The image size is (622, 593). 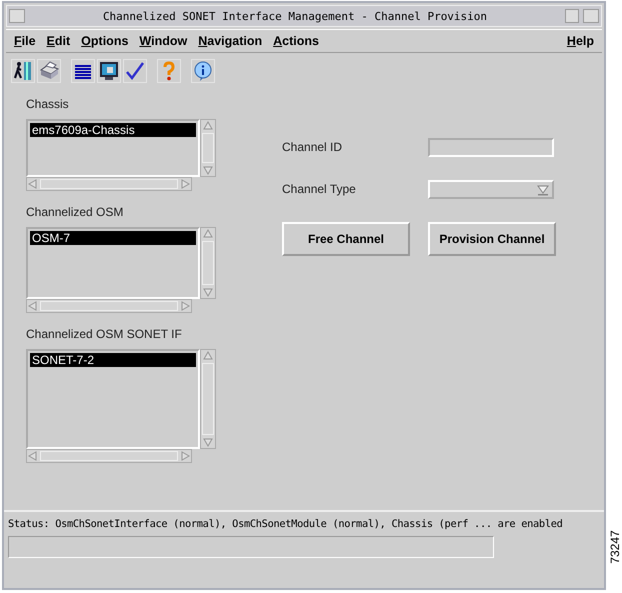 What do you see at coordinates (113, 238) in the screenshot?
I see `list-item: OSM-7` at bounding box center [113, 238].